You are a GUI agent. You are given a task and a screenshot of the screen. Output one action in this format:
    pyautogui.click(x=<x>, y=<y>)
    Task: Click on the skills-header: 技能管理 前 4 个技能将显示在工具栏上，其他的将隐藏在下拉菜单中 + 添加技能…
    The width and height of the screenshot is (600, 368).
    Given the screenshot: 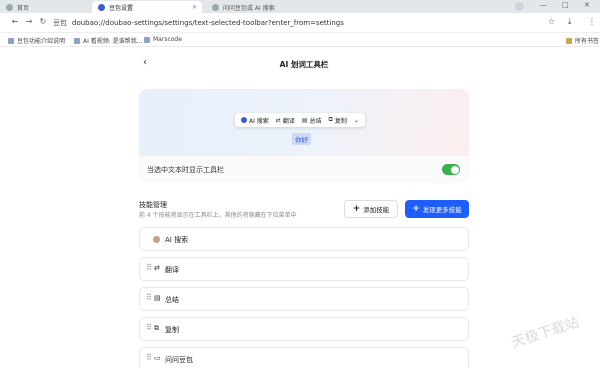 What is the action you would take?
    pyautogui.click(x=304, y=210)
    